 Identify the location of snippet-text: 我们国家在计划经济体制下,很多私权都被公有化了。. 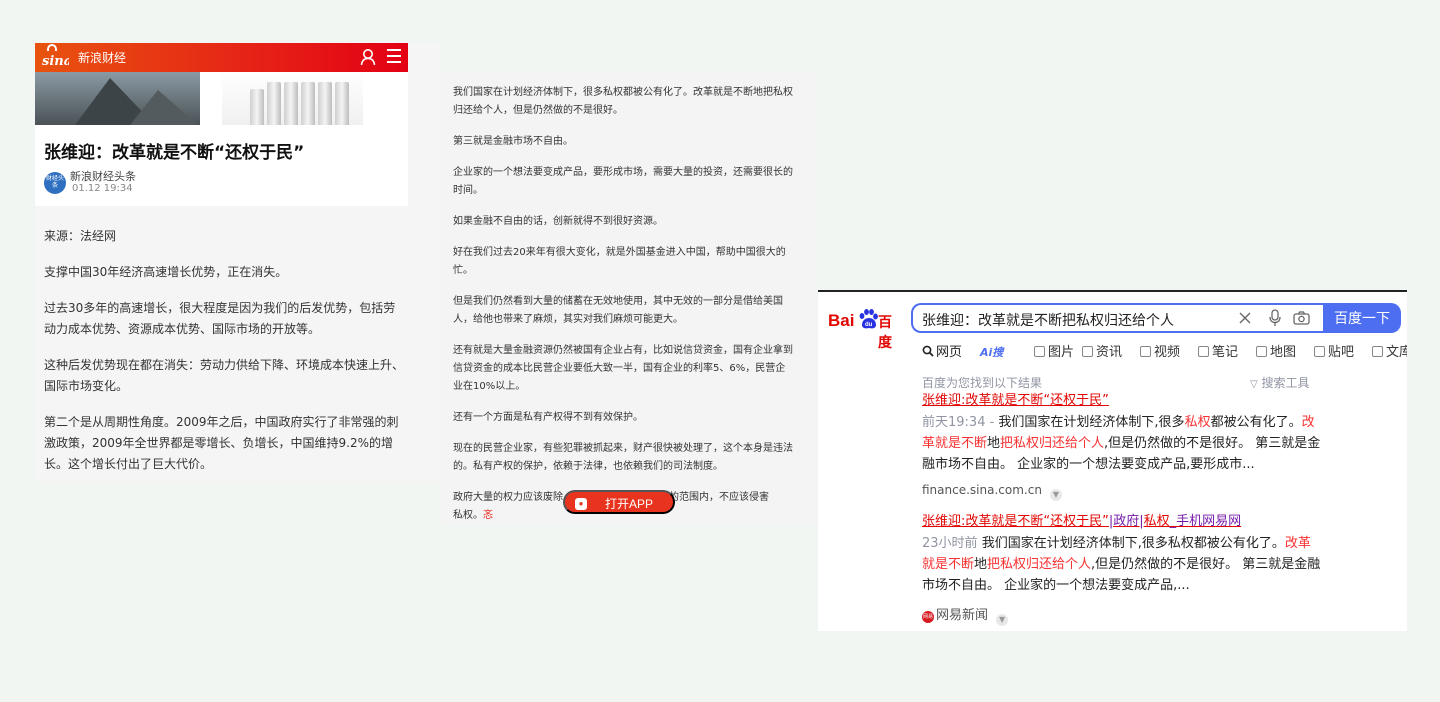
(1133, 543).